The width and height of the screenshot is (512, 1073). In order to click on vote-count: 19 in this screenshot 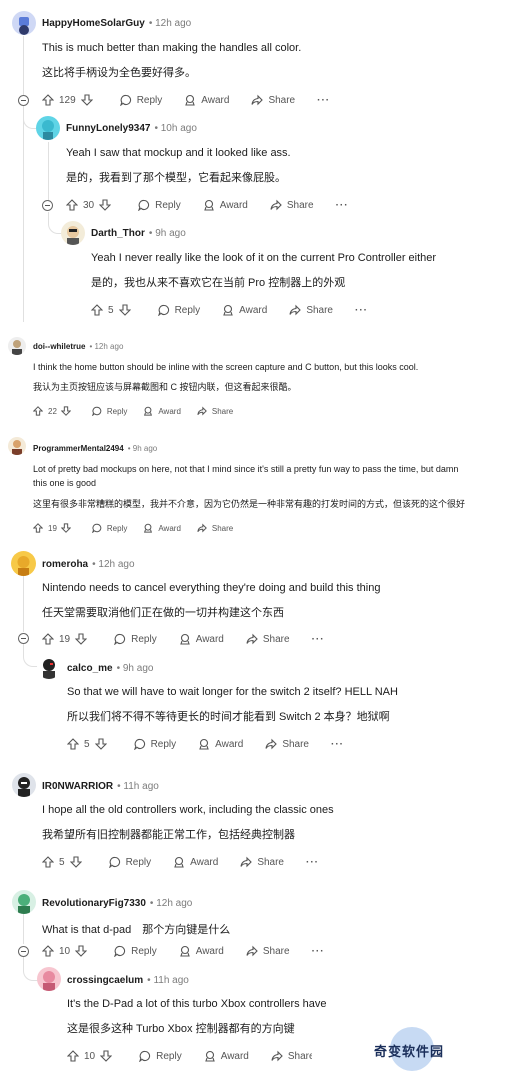, I will do `click(65, 639)`.